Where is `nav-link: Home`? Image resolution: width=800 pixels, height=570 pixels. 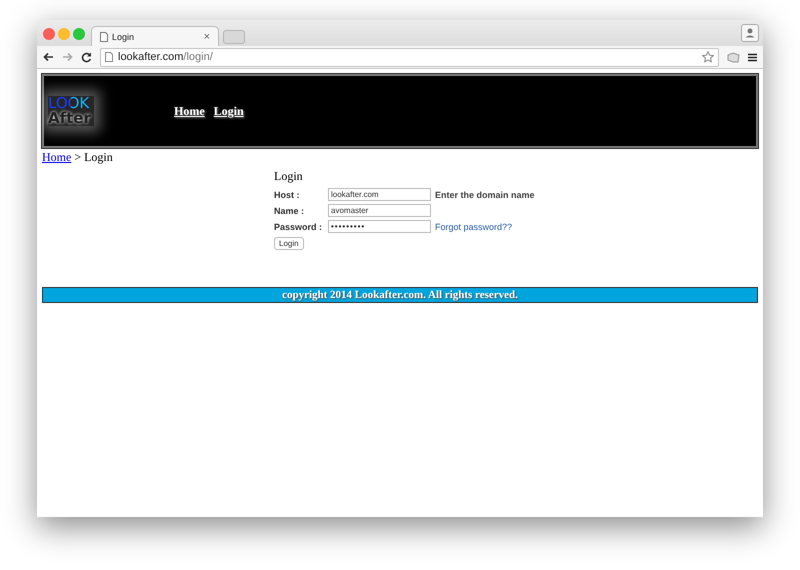 nav-link: Home is located at coordinates (189, 111).